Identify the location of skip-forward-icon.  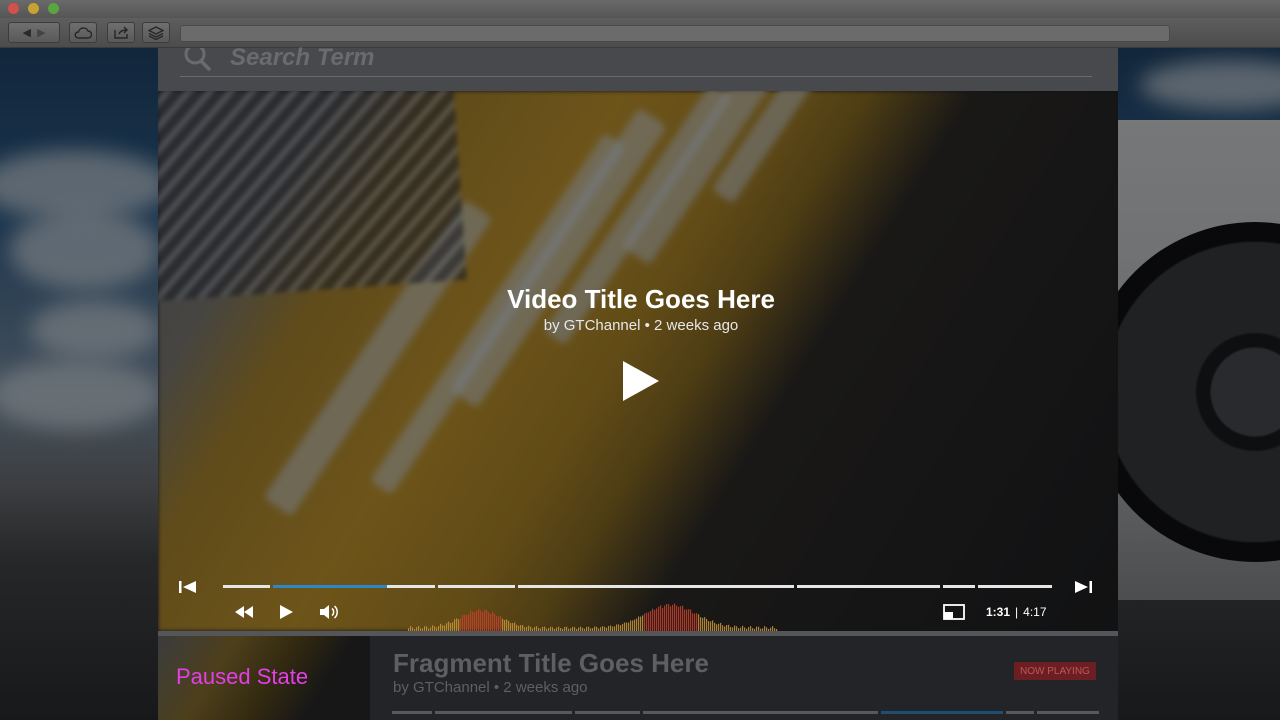
(1083, 587).